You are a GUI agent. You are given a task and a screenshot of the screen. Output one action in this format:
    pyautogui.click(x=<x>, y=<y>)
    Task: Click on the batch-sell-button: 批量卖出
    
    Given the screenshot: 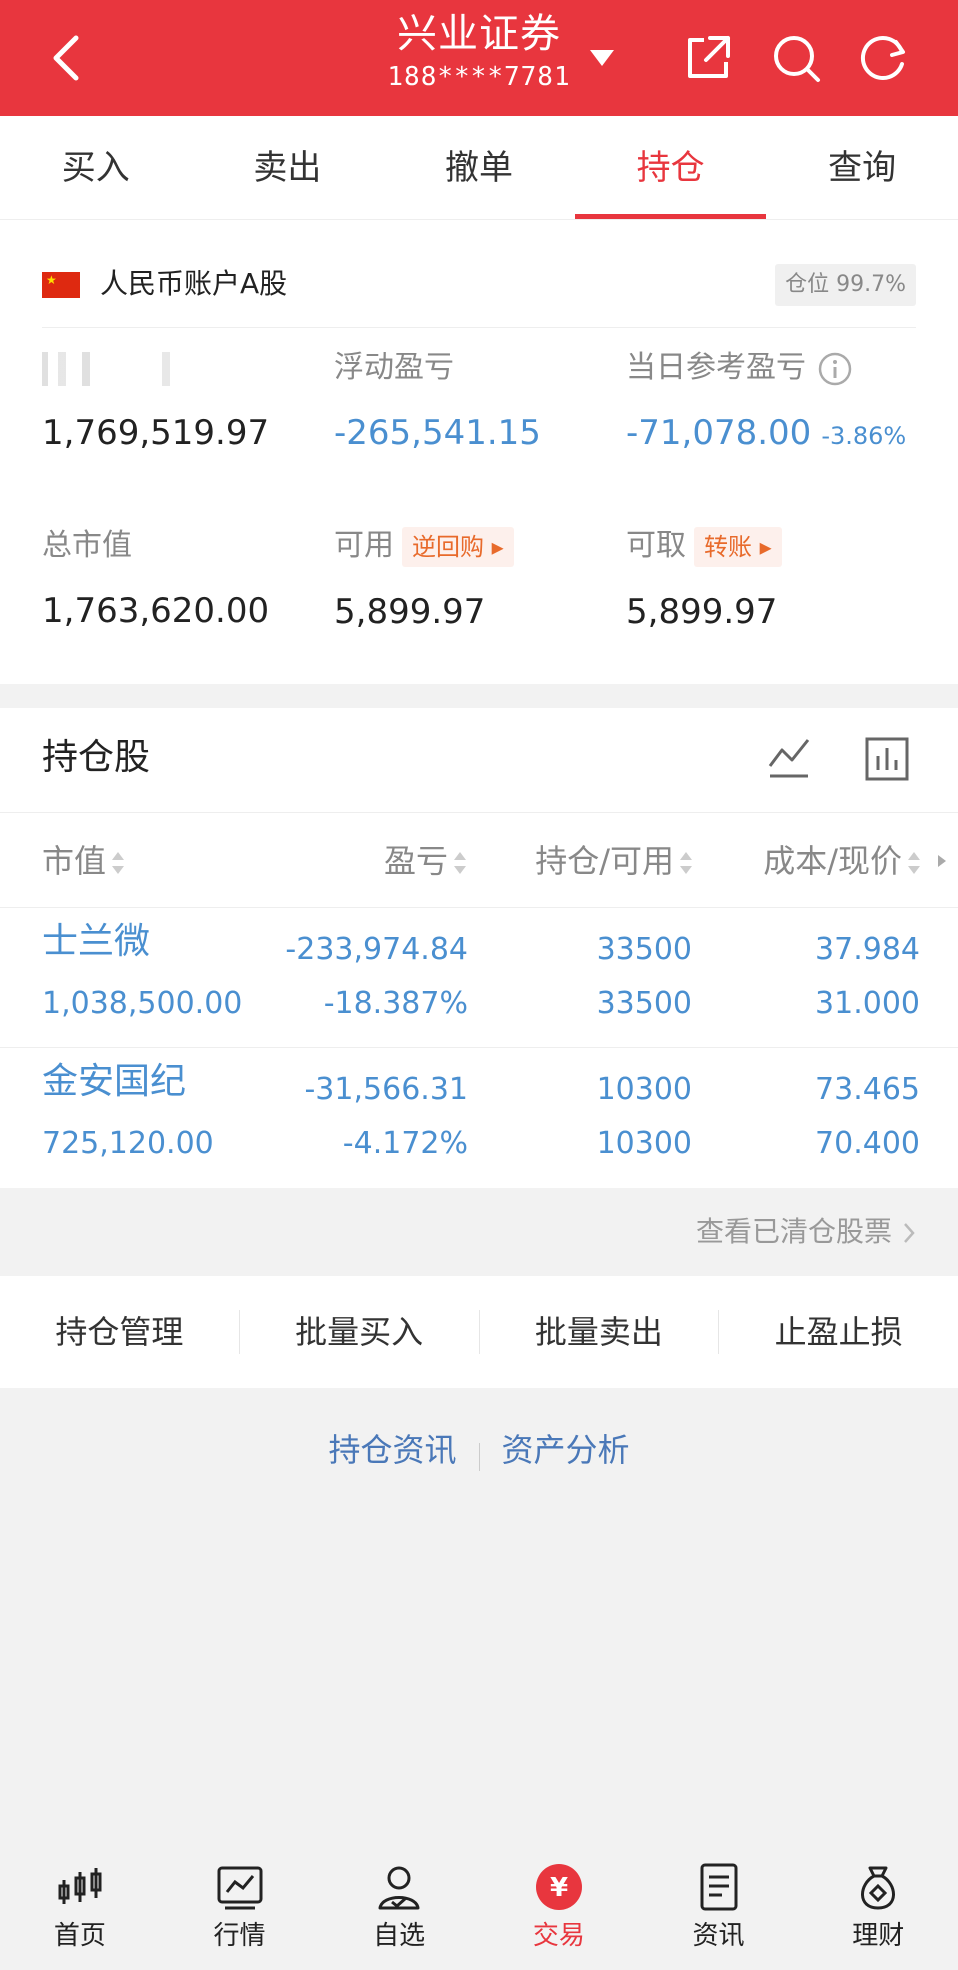 What is the action you would take?
    pyautogui.click(x=600, y=1332)
    